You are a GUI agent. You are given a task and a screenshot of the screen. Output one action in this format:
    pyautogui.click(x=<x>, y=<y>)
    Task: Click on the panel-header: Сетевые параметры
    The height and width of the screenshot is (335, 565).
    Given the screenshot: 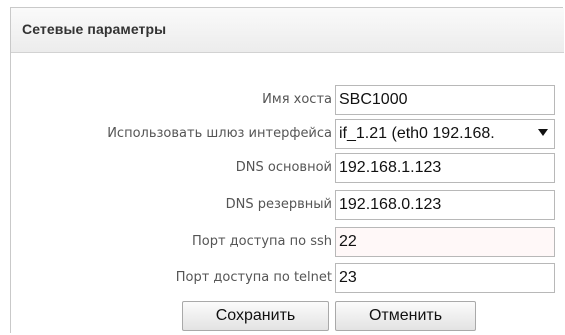 What is the action you would take?
    pyautogui.click(x=287, y=30)
    